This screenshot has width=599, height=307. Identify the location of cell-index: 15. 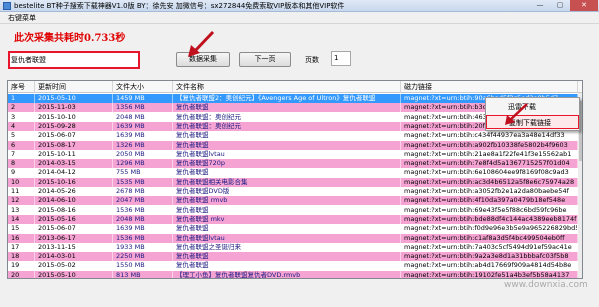
(21, 229).